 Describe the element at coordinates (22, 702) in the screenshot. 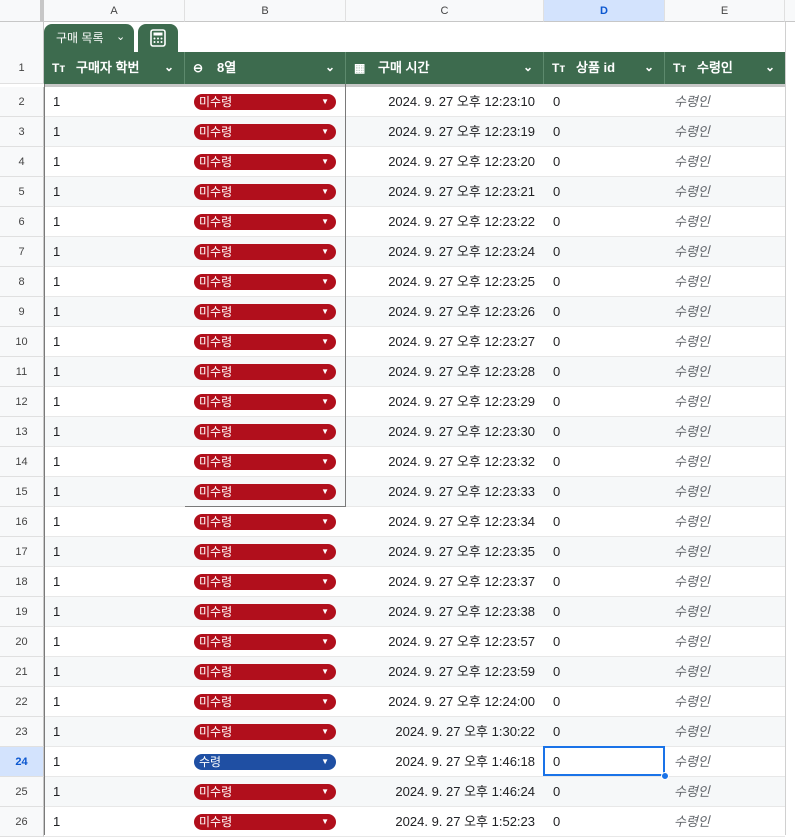

I see `row-number: 22` at that location.